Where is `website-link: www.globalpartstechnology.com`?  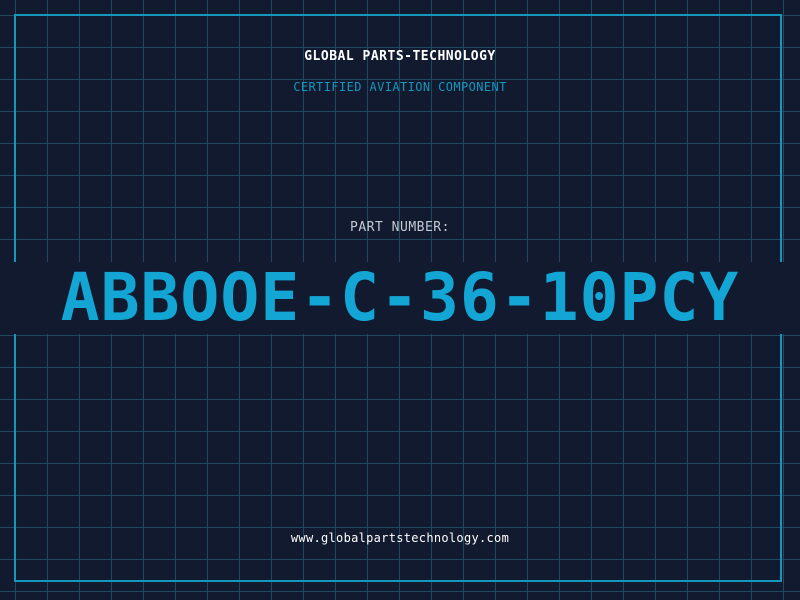 website-link: www.globalpartstechnology.com is located at coordinates (400, 538).